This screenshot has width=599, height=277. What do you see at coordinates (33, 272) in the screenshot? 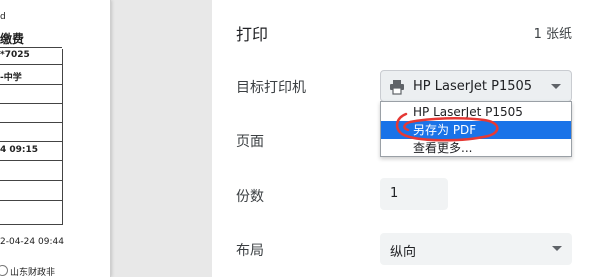
I see `preview-footer-text: 山东财政非` at bounding box center [33, 272].